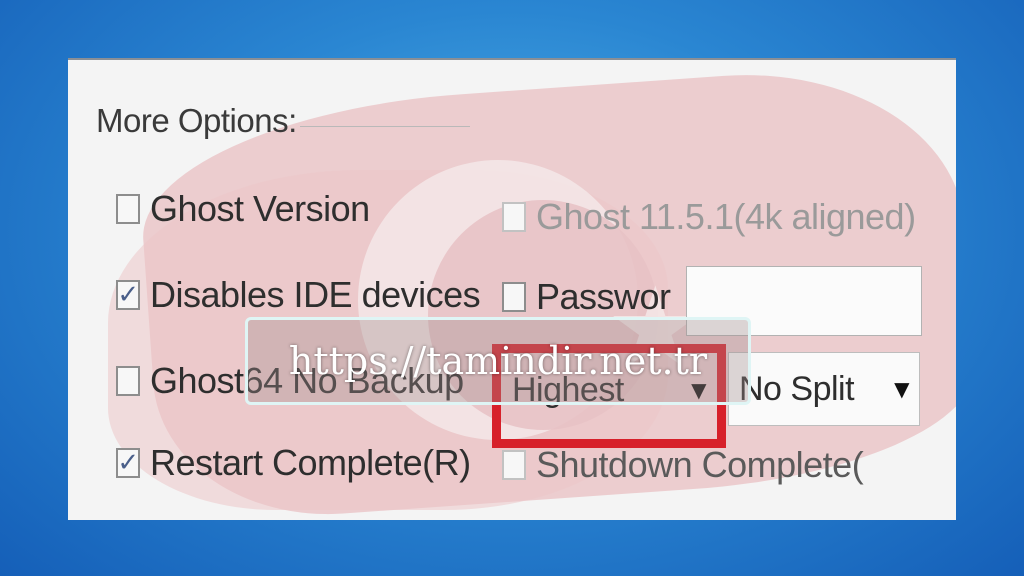  I want to click on disable-ide-option: ✓ Disables IDE devices, so click(298, 295).